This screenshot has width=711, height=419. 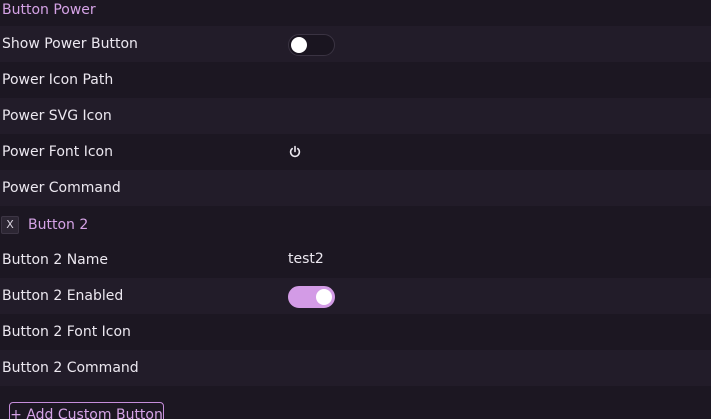 I want to click on setting-label: Show Power Button, so click(x=70, y=44).